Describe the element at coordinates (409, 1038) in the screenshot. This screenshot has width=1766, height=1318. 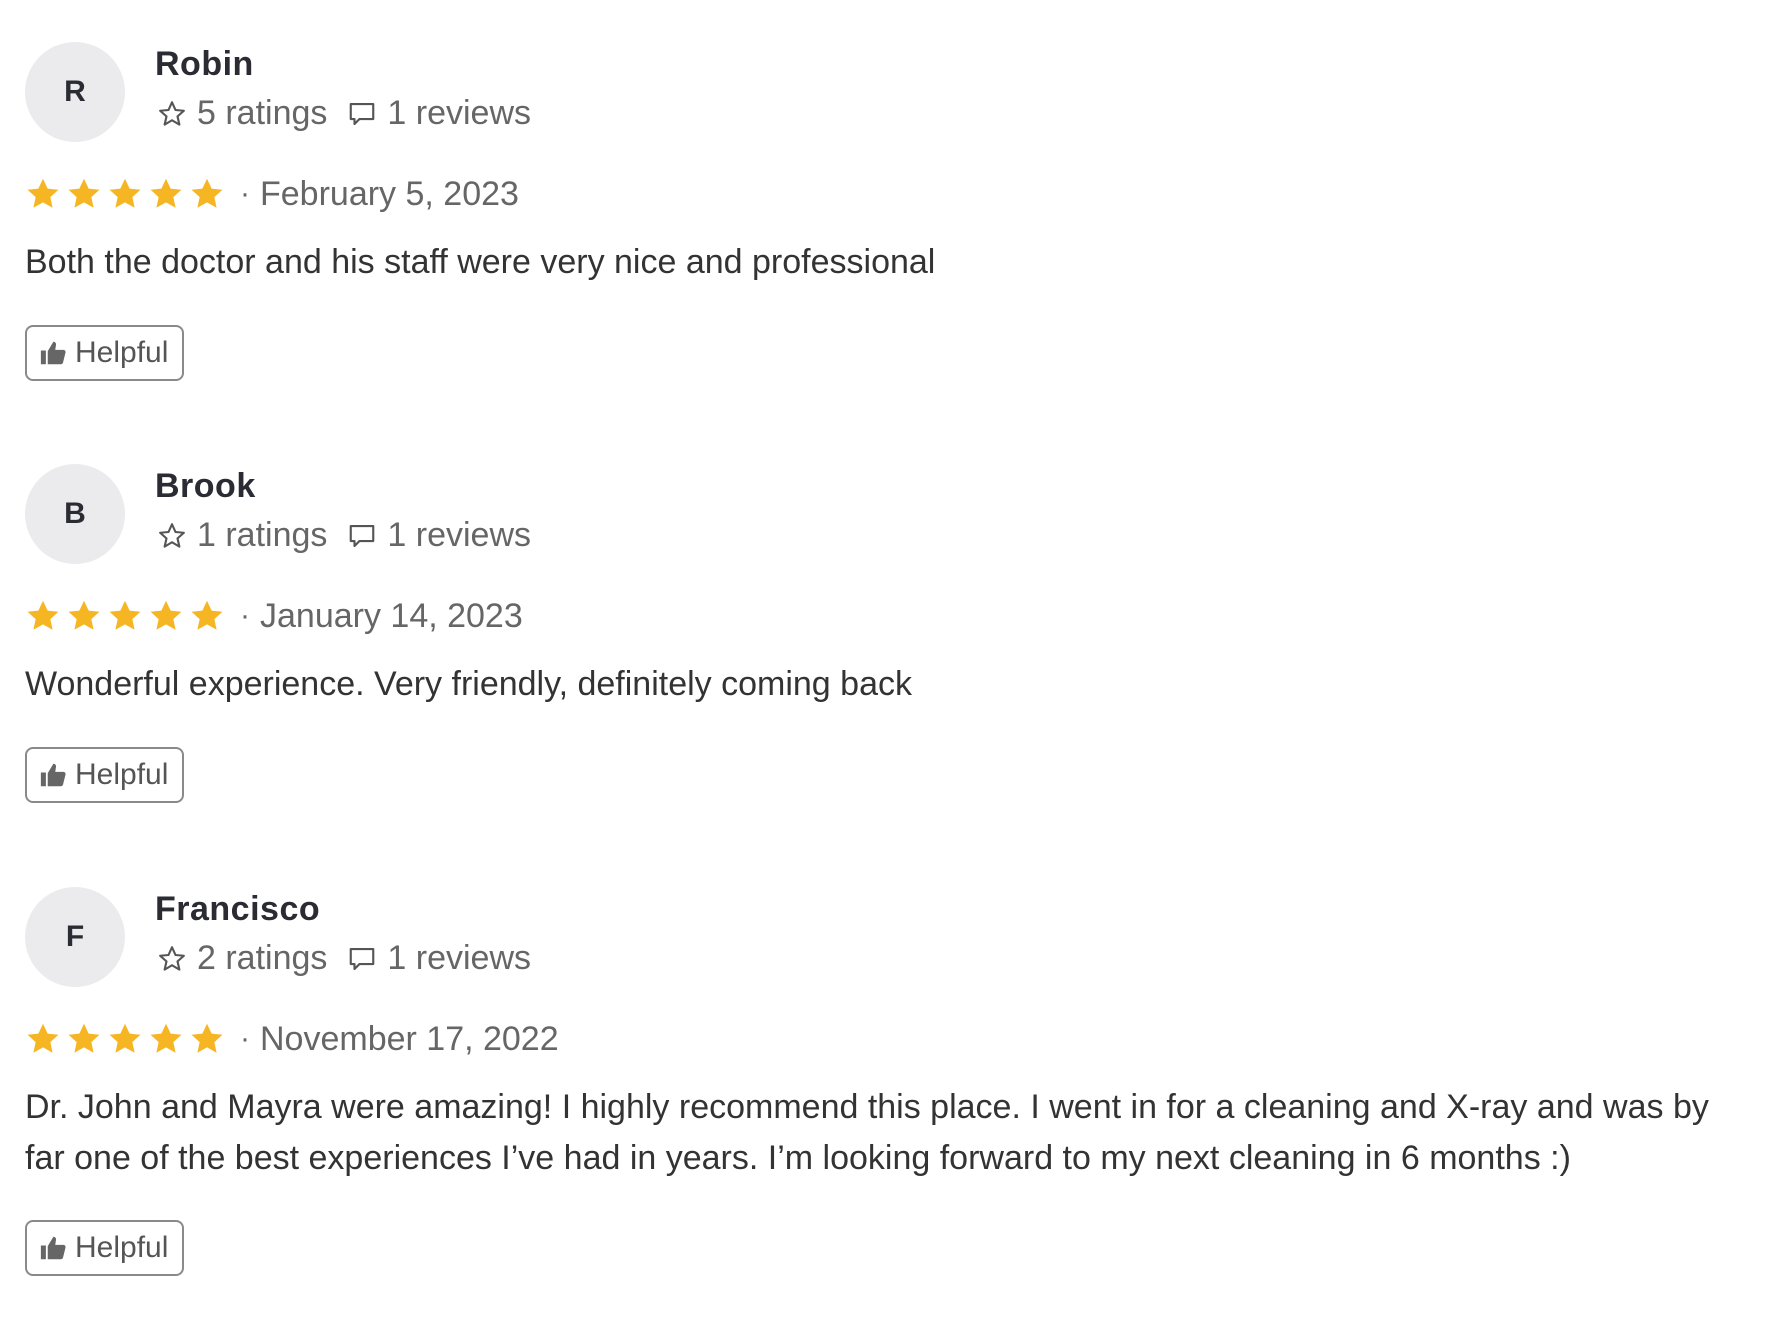
I see `review-date: November 17, 2022` at that location.